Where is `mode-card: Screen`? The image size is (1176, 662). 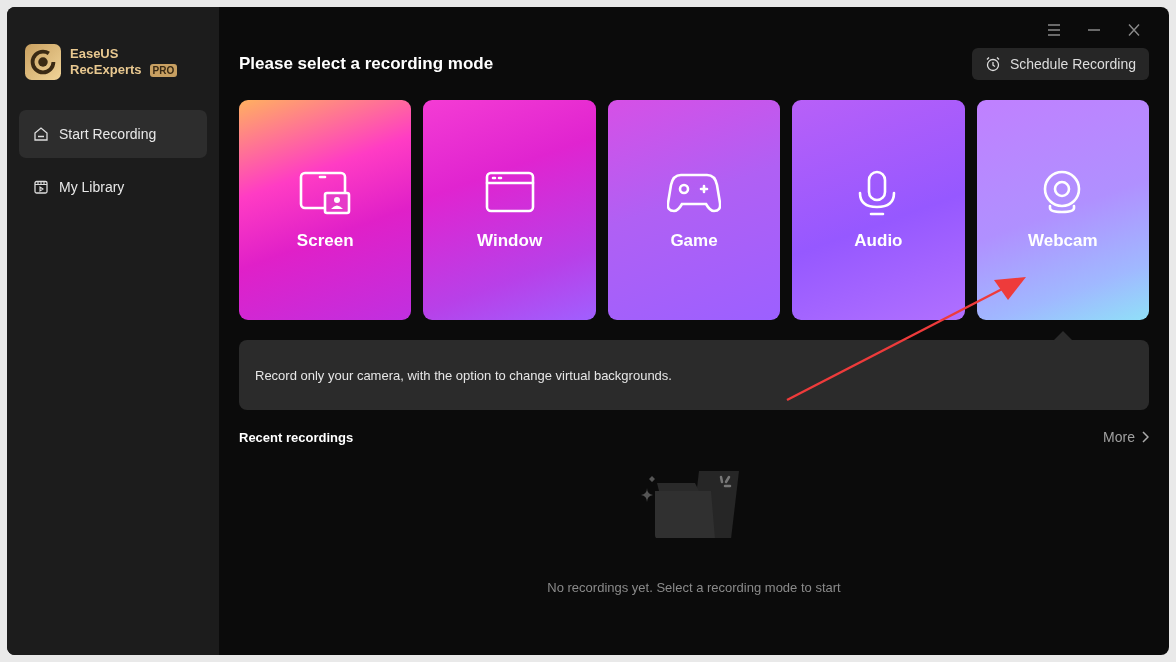
mode-card: Screen is located at coordinates (325, 210).